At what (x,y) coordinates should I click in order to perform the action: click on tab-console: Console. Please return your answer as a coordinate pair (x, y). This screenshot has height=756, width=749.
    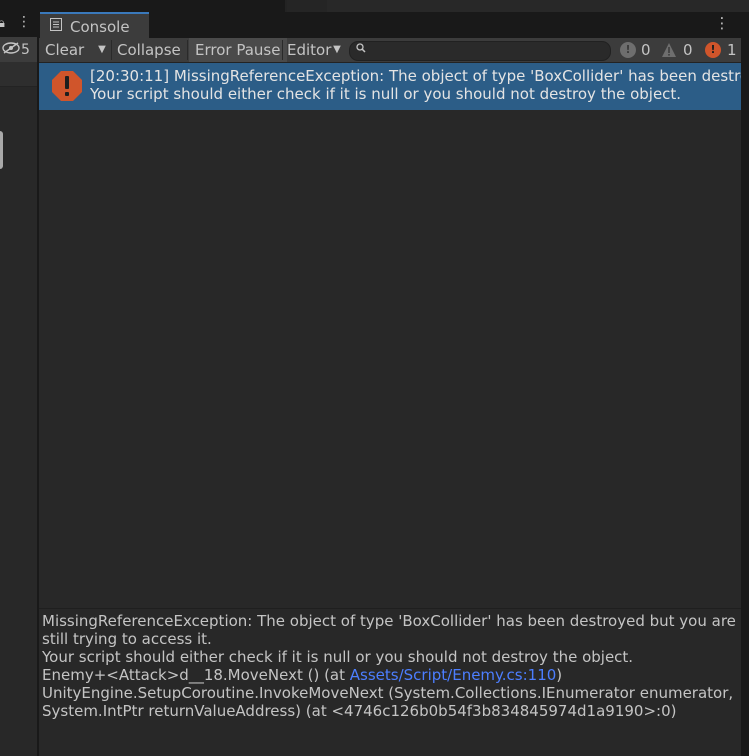
    Looking at the image, I should click on (94, 25).